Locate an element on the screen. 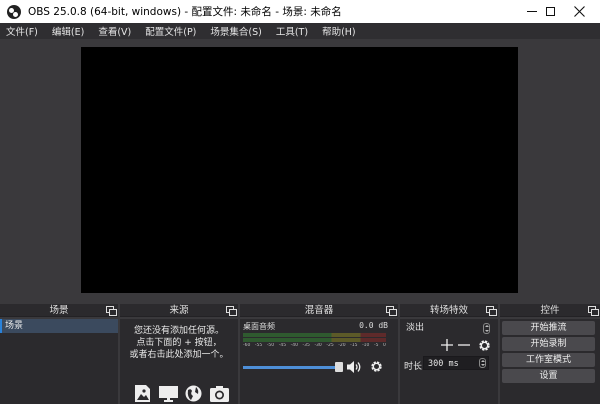 This screenshot has height=404, width=600. scenes-dock-header: 场景 is located at coordinates (59, 310).